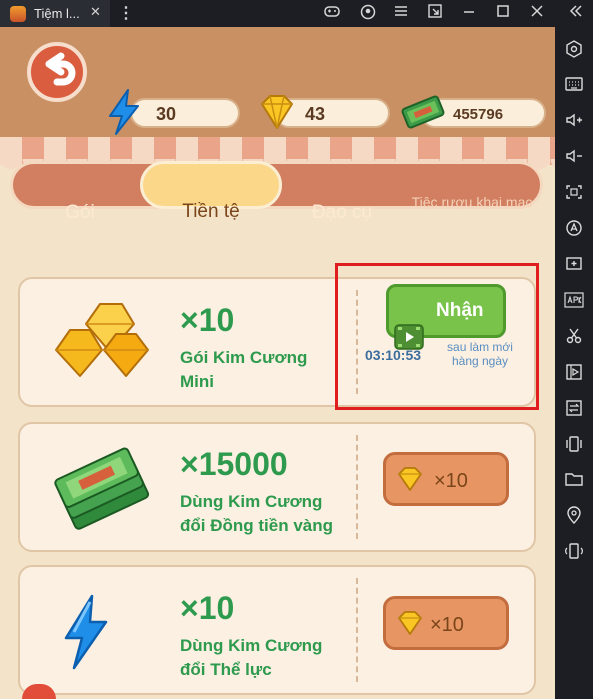 The width and height of the screenshot is (593, 699). Describe the element at coordinates (211, 212) in the screenshot. I see `tab-tien-te: Tiền tệ` at that location.